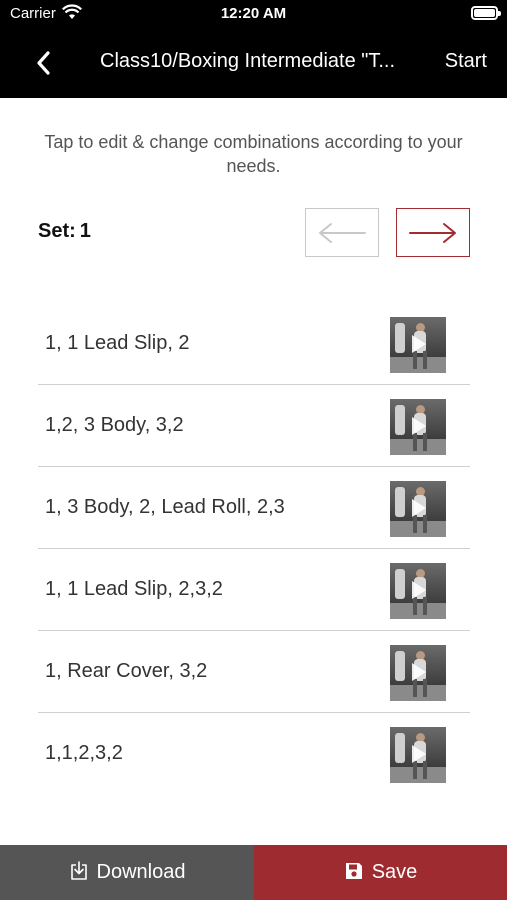 The width and height of the screenshot is (507, 900). Describe the element at coordinates (78, 870) in the screenshot. I see `download-icon` at that location.